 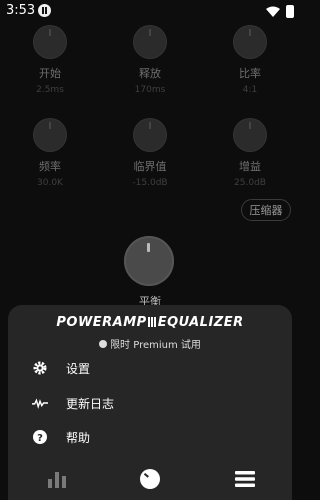 I want to click on gear-icon, so click(x=40, y=368).